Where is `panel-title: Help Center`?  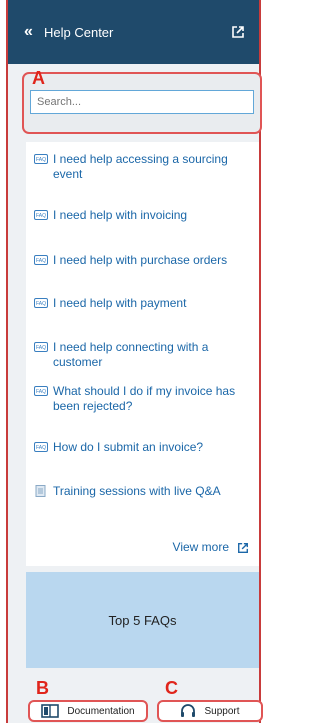
panel-title: Help Center is located at coordinates (79, 32).